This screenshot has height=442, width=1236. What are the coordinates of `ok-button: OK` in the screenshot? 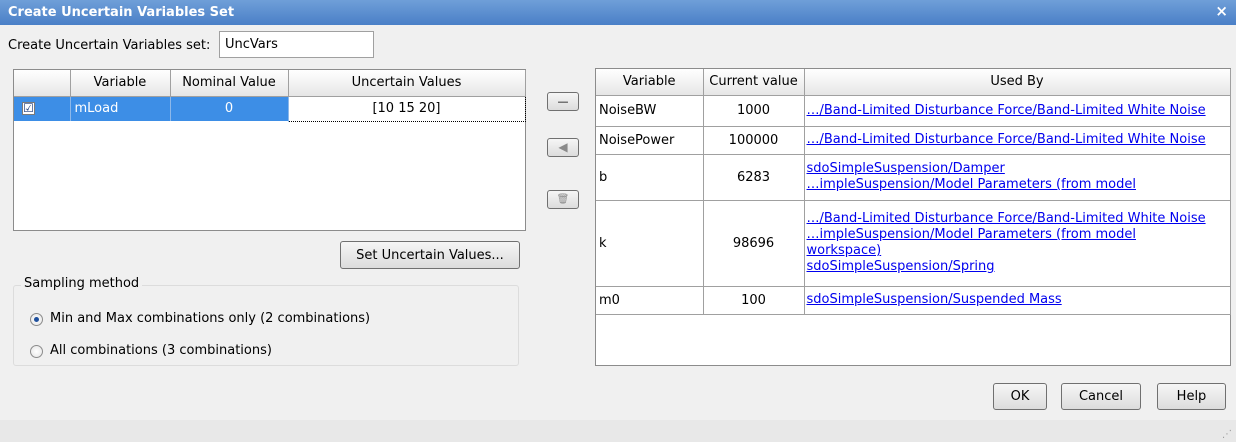 It's located at (1020, 396).